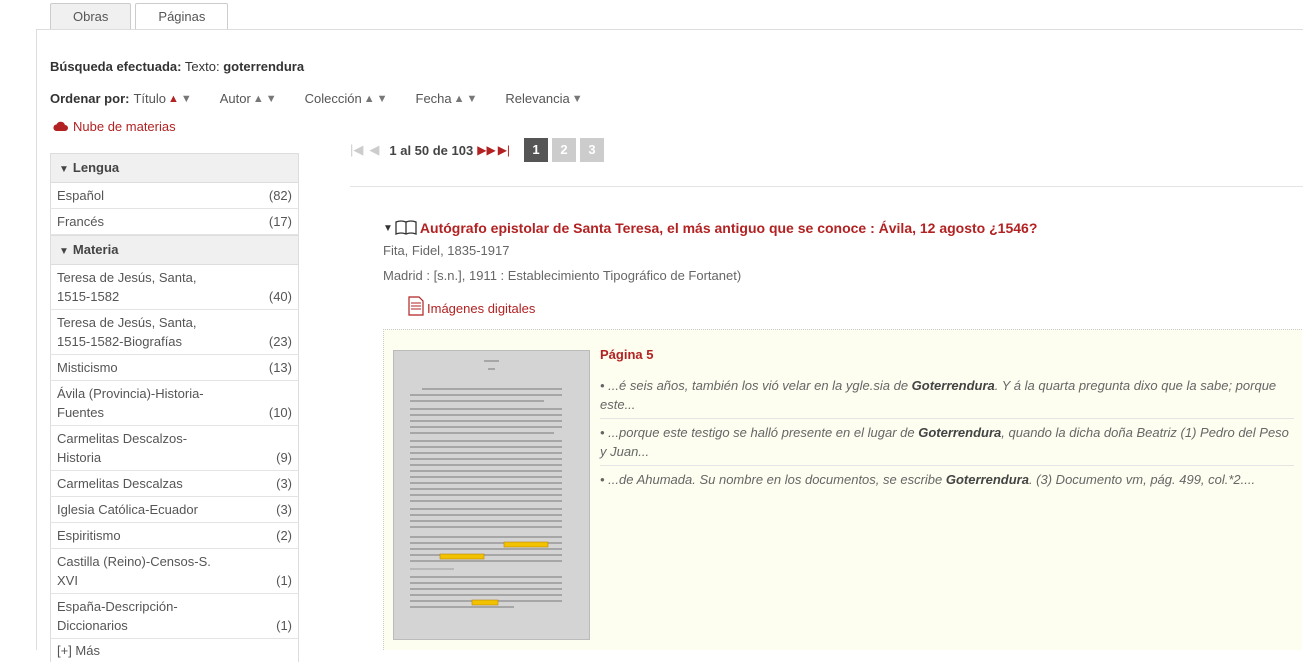 Image resolution: width=1303 pixels, height=662 pixels. I want to click on sort-fecha-label: Fecha, so click(433, 98).